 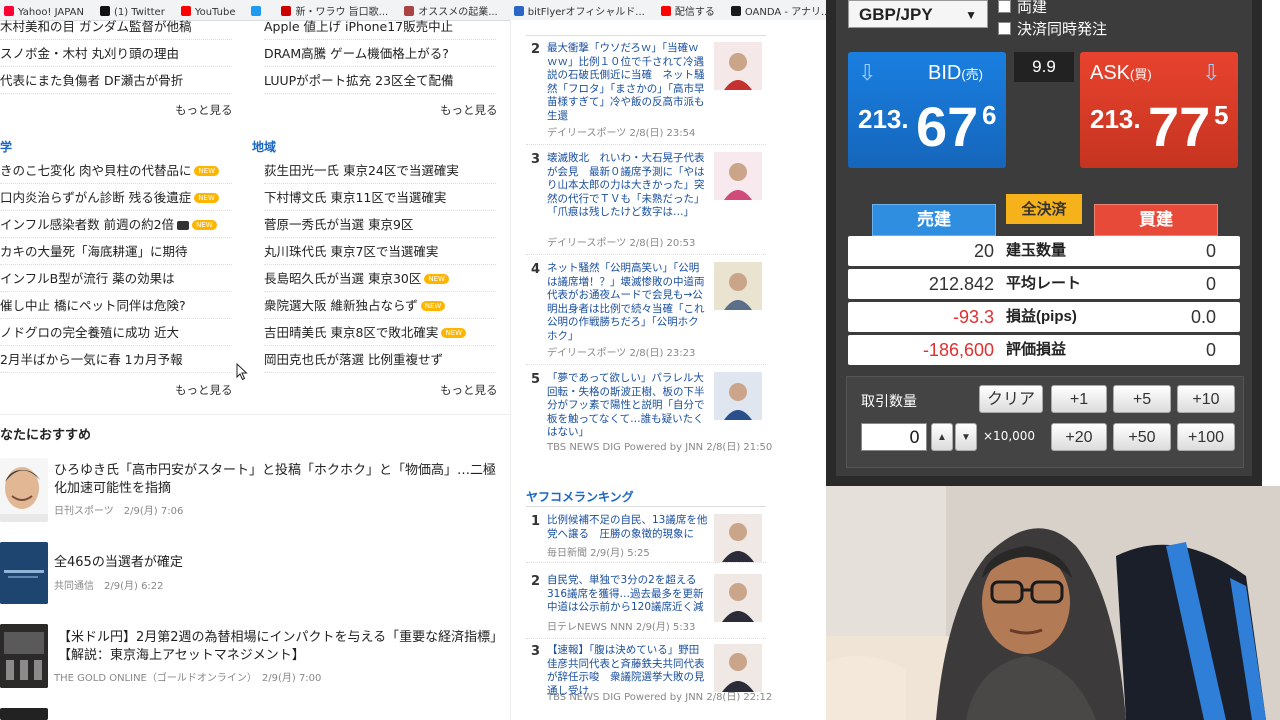 What do you see at coordinates (279, 563) in the screenshot?
I see `recommend-link: 全465の当選者が確定` at bounding box center [279, 563].